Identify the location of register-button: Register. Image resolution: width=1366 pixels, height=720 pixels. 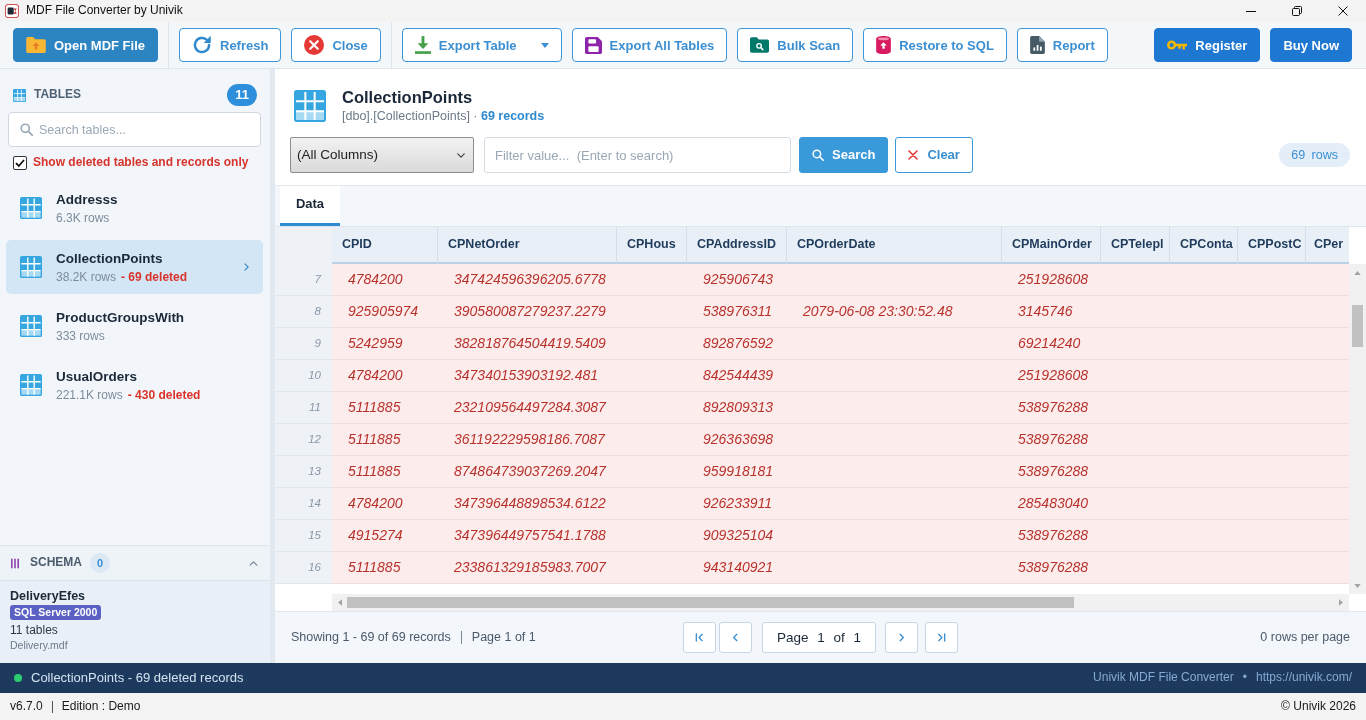
(1207, 45).